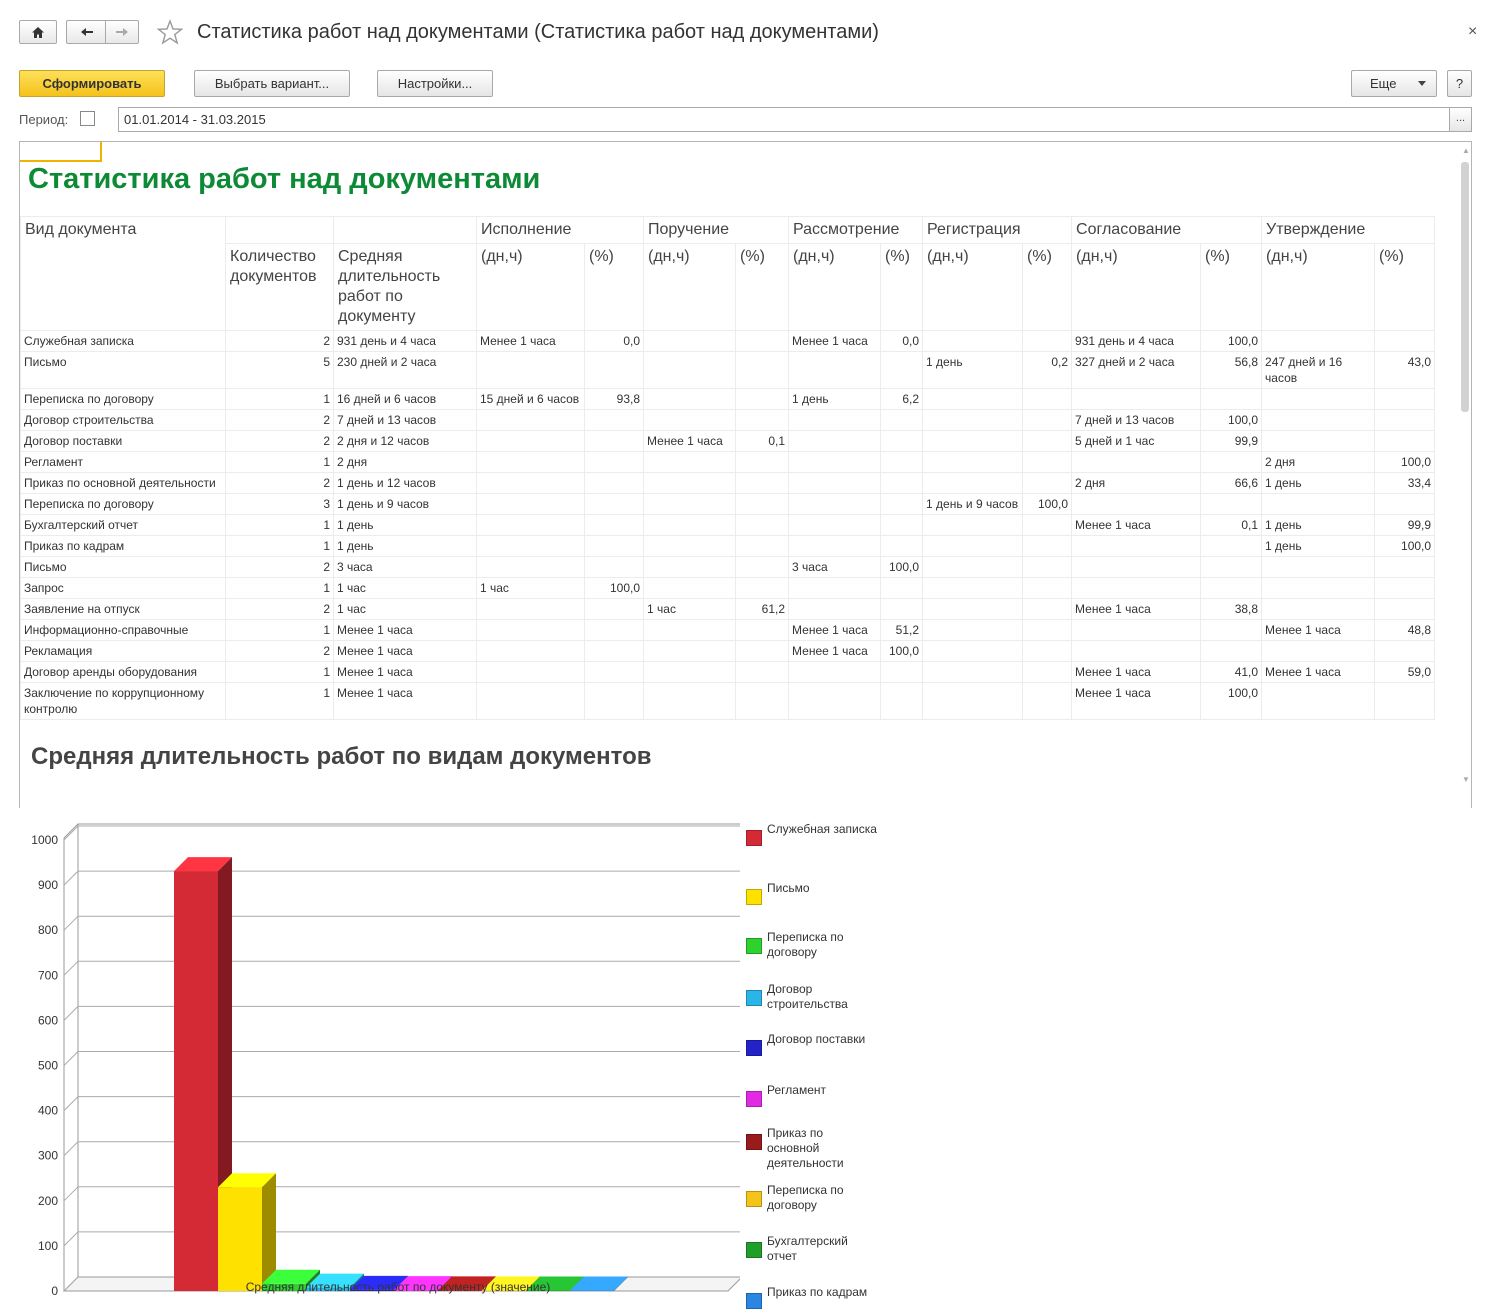 The height and width of the screenshot is (1316, 1498). Describe the element at coordinates (1405, 483) in the screenshot. I see `table-cell: 33,4` at that location.